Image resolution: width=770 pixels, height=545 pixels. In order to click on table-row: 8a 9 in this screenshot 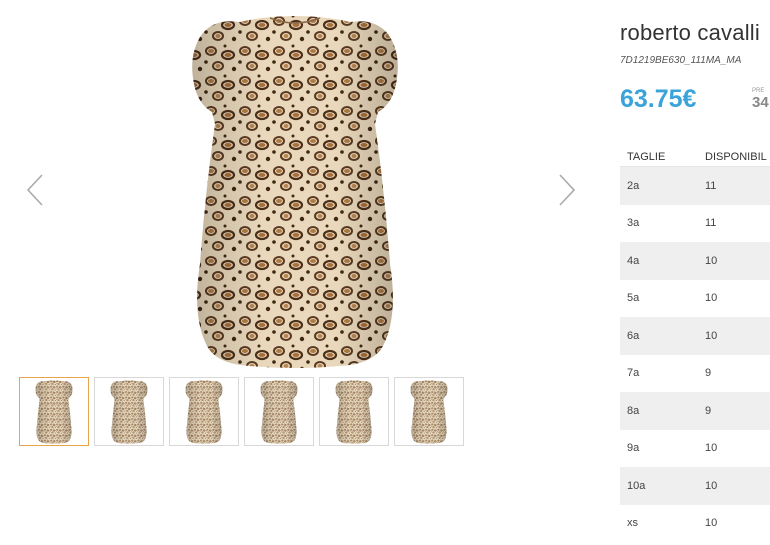, I will do `click(695, 411)`.